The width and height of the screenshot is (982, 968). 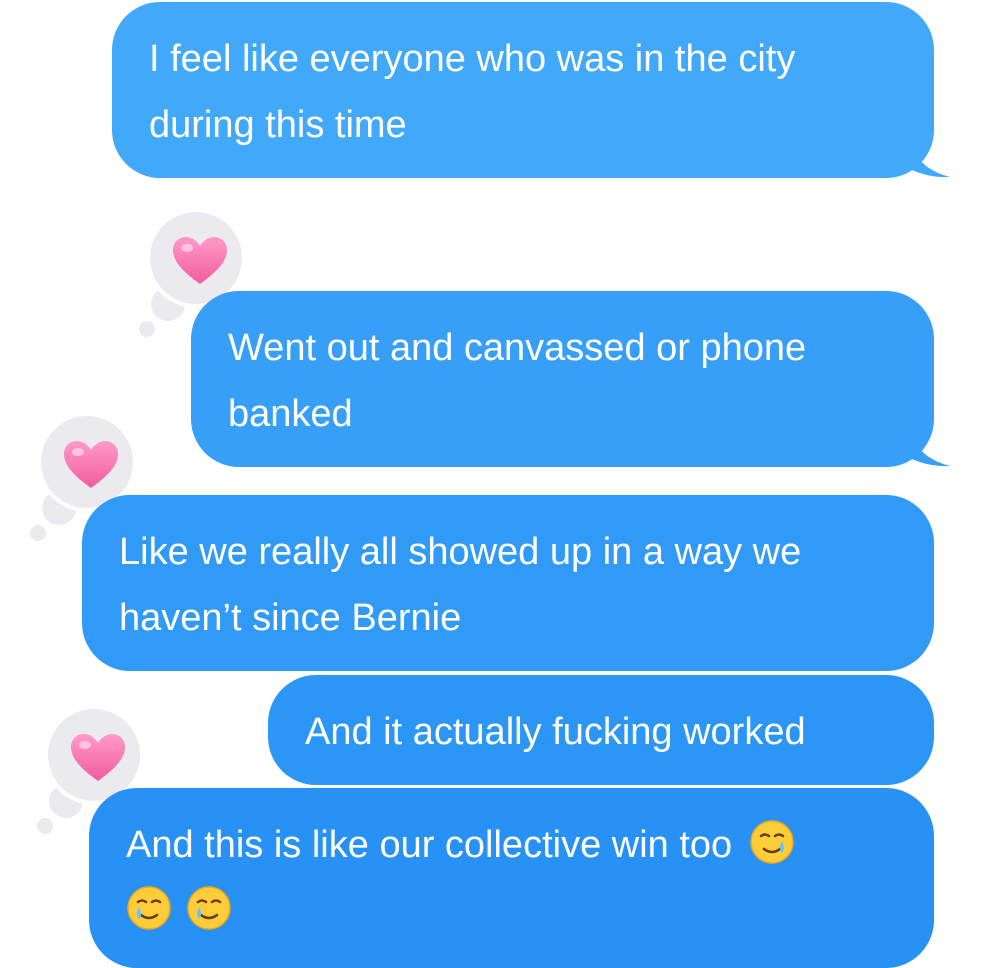 What do you see at coordinates (562, 379) in the screenshot?
I see `message-bubble: Went out and canvassed or phone banked` at bounding box center [562, 379].